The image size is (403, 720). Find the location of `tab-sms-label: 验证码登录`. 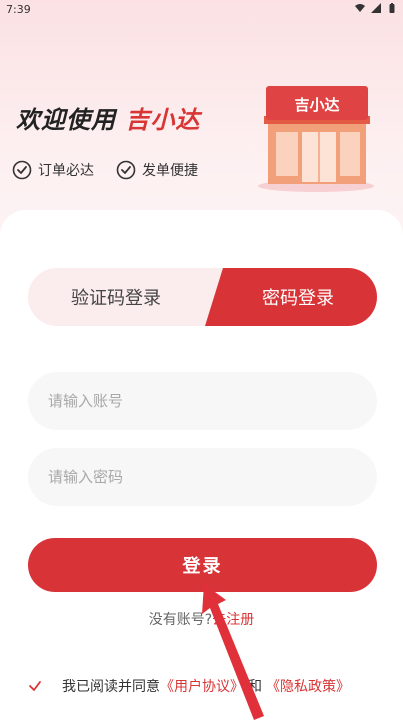

tab-sms-label: 验证码登录 is located at coordinates (116, 298).